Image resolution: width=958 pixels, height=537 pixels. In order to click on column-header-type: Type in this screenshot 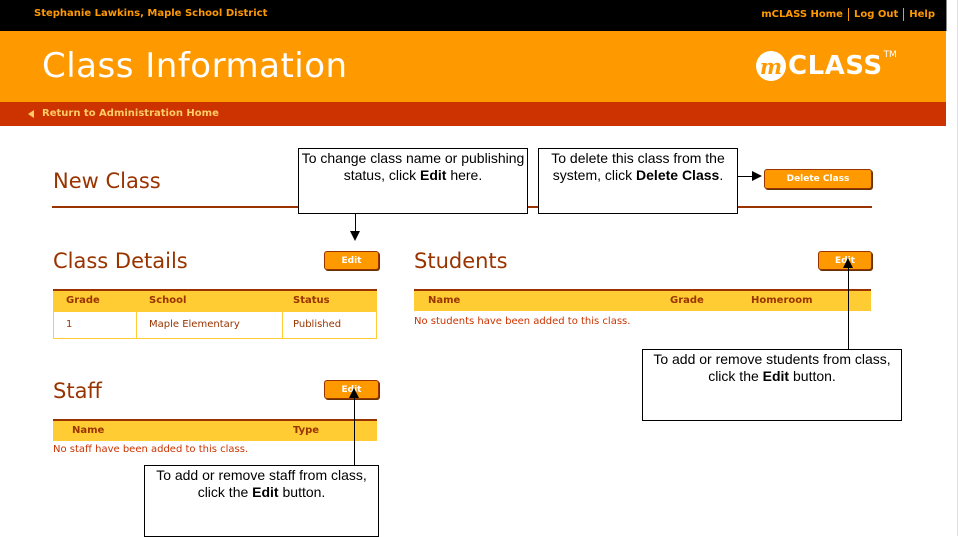, I will do `click(306, 430)`.